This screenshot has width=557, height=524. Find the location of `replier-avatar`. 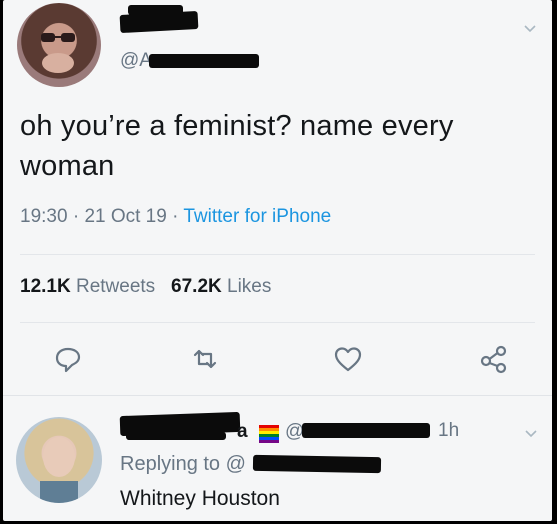

replier-avatar is located at coordinates (59, 460).